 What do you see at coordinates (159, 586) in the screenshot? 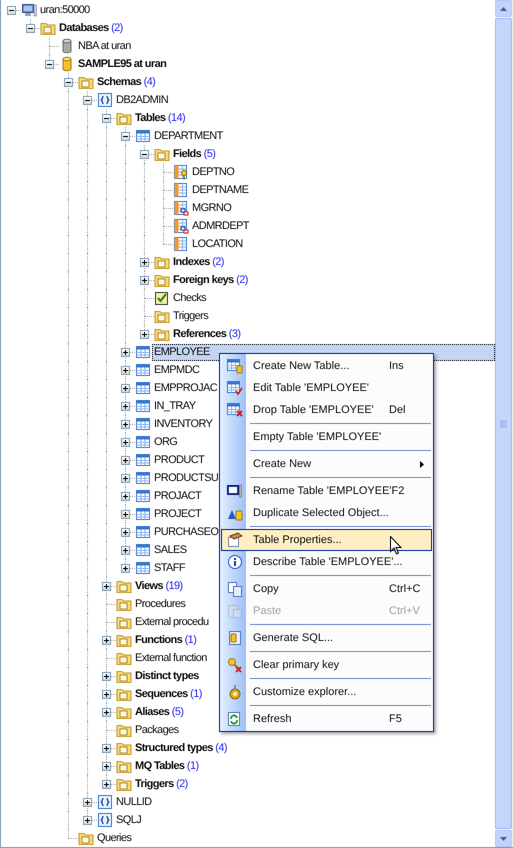
I see `tree-item: Views (19)` at bounding box center [159, 586].